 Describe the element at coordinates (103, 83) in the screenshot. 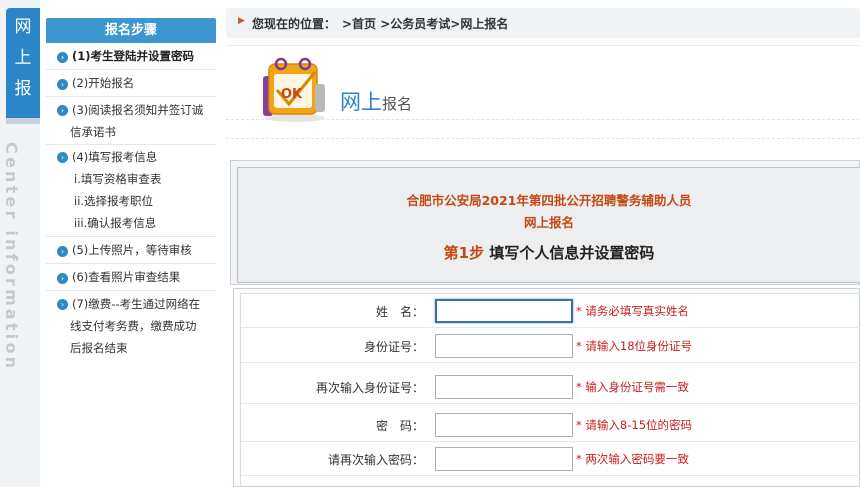

I see `step-item-label: (2)开始报名` at that location.